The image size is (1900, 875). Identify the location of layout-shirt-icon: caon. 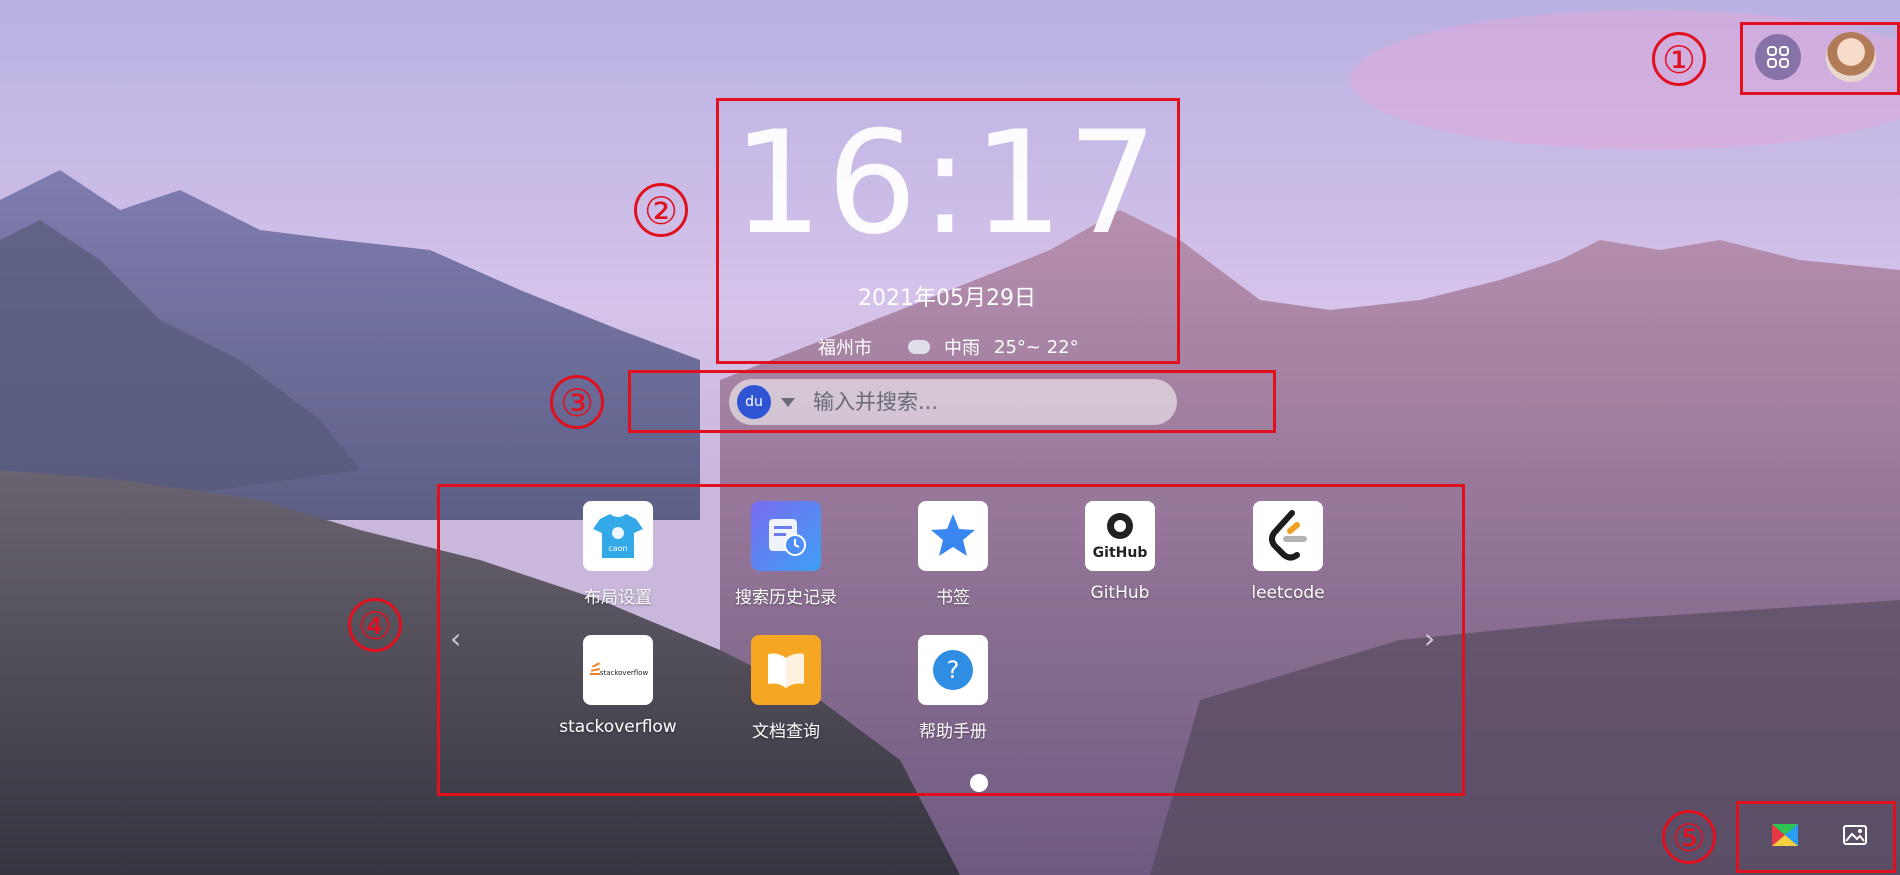
(618, 536).